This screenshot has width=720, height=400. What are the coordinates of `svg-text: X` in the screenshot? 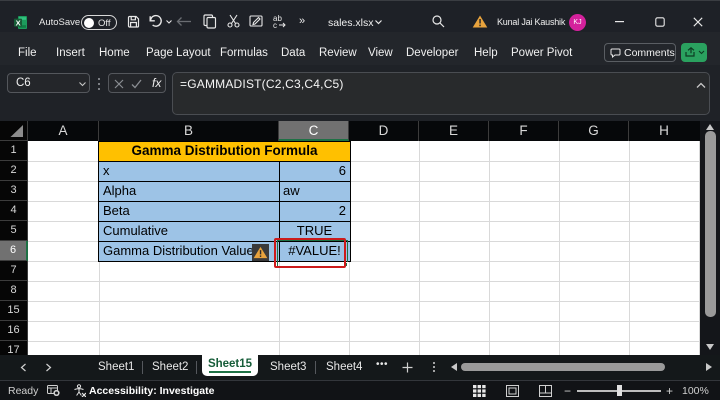 It's located at (18, 22).